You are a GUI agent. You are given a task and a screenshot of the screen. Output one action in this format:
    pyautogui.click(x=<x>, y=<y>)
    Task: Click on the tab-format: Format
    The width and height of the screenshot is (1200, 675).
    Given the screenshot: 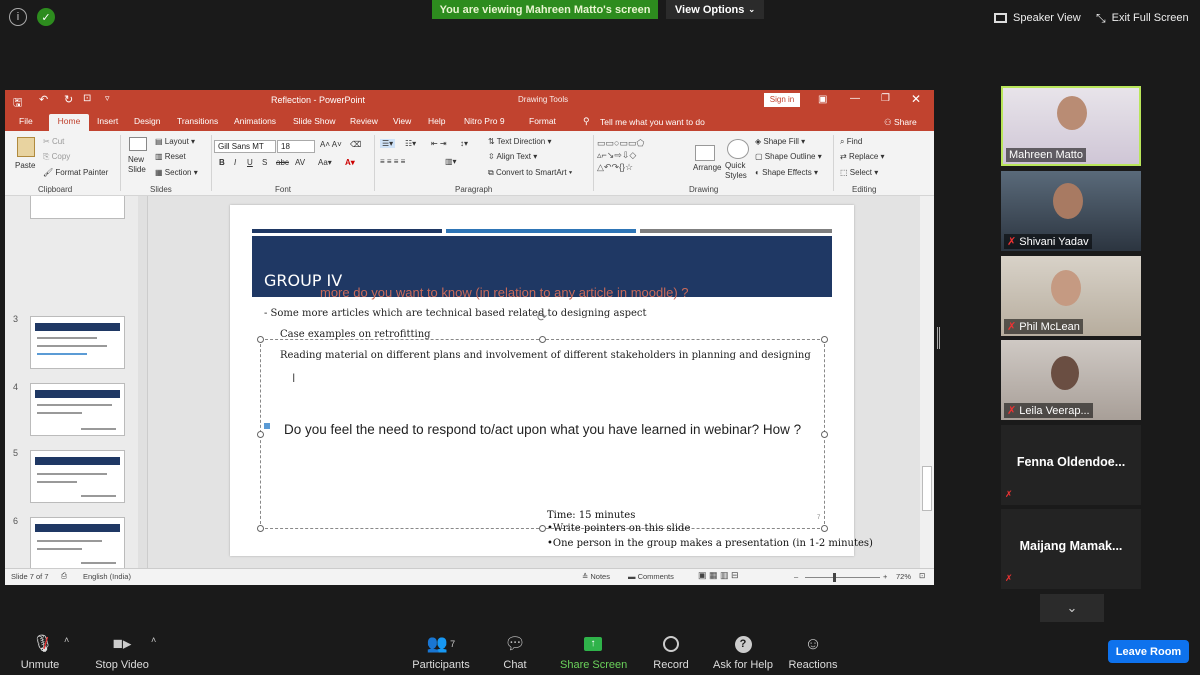 What is the action you would take?
    pyautogui.click(x=542, y=122)
    